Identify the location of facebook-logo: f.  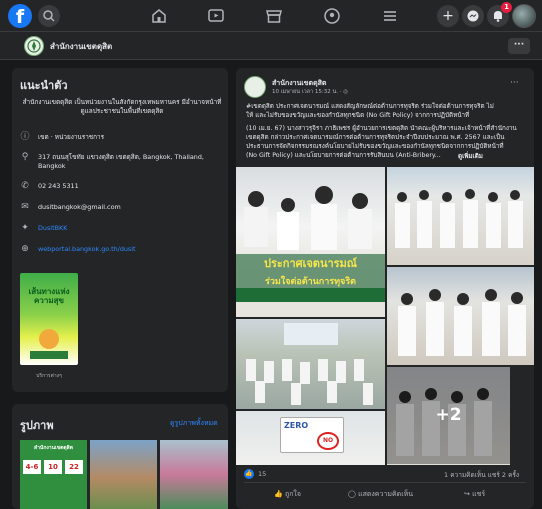
(20, 16).